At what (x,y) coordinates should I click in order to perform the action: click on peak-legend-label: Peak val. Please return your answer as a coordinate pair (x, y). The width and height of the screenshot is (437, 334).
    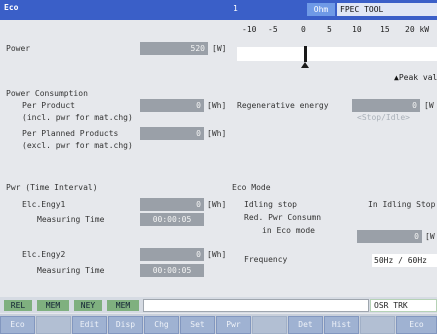
    Looking at the image, I should click on (417, 77).